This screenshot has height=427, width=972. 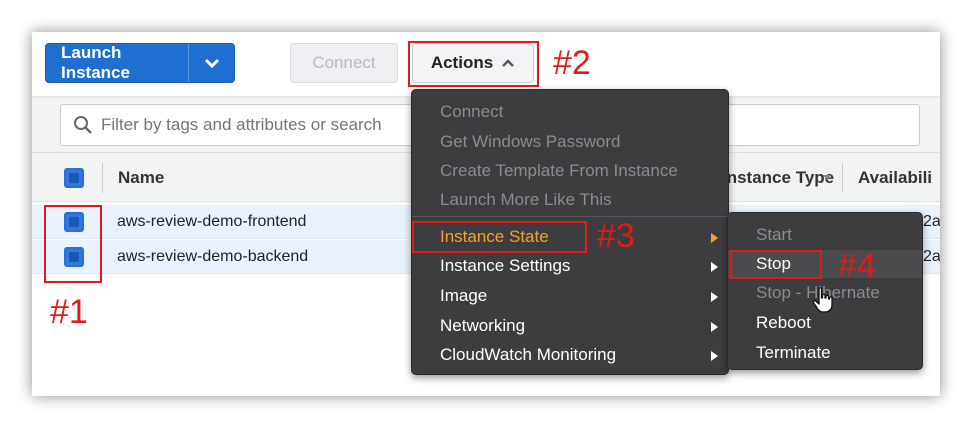 I want to click on column-header-name: Name, so click(x=141, y=178).